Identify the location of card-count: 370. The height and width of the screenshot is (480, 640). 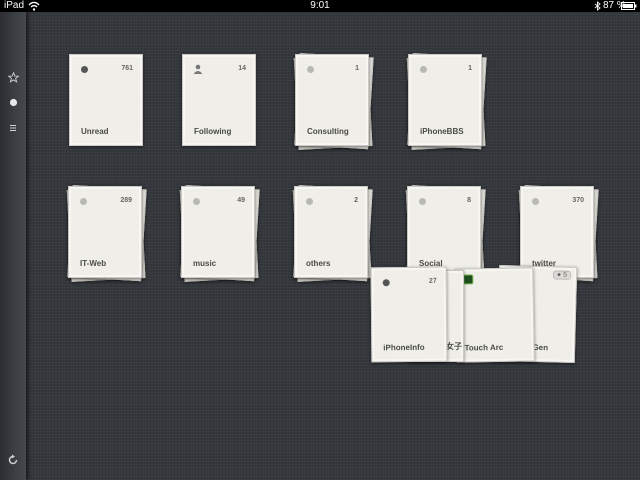
(578, 200).